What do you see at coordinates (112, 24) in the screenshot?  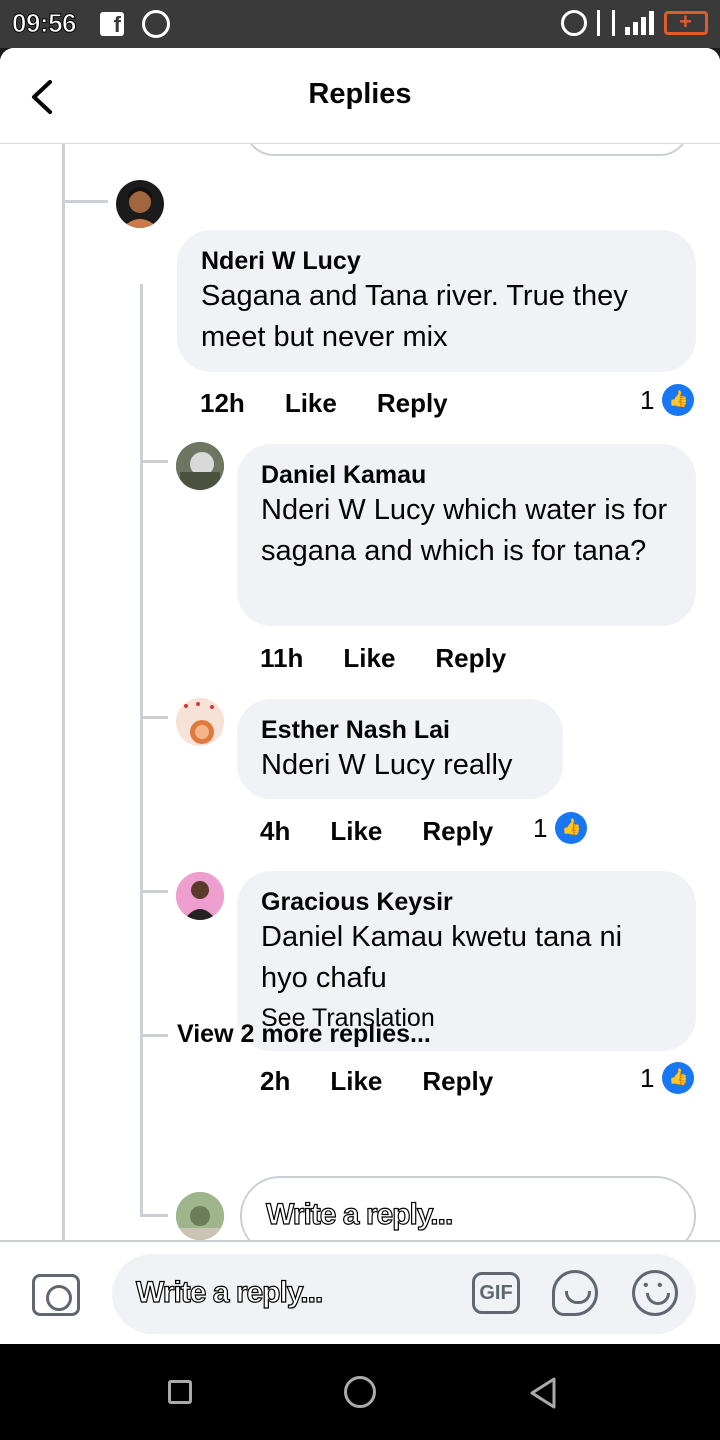 I see `facebook-notification-icon: f` at bounding box center [112, 24].